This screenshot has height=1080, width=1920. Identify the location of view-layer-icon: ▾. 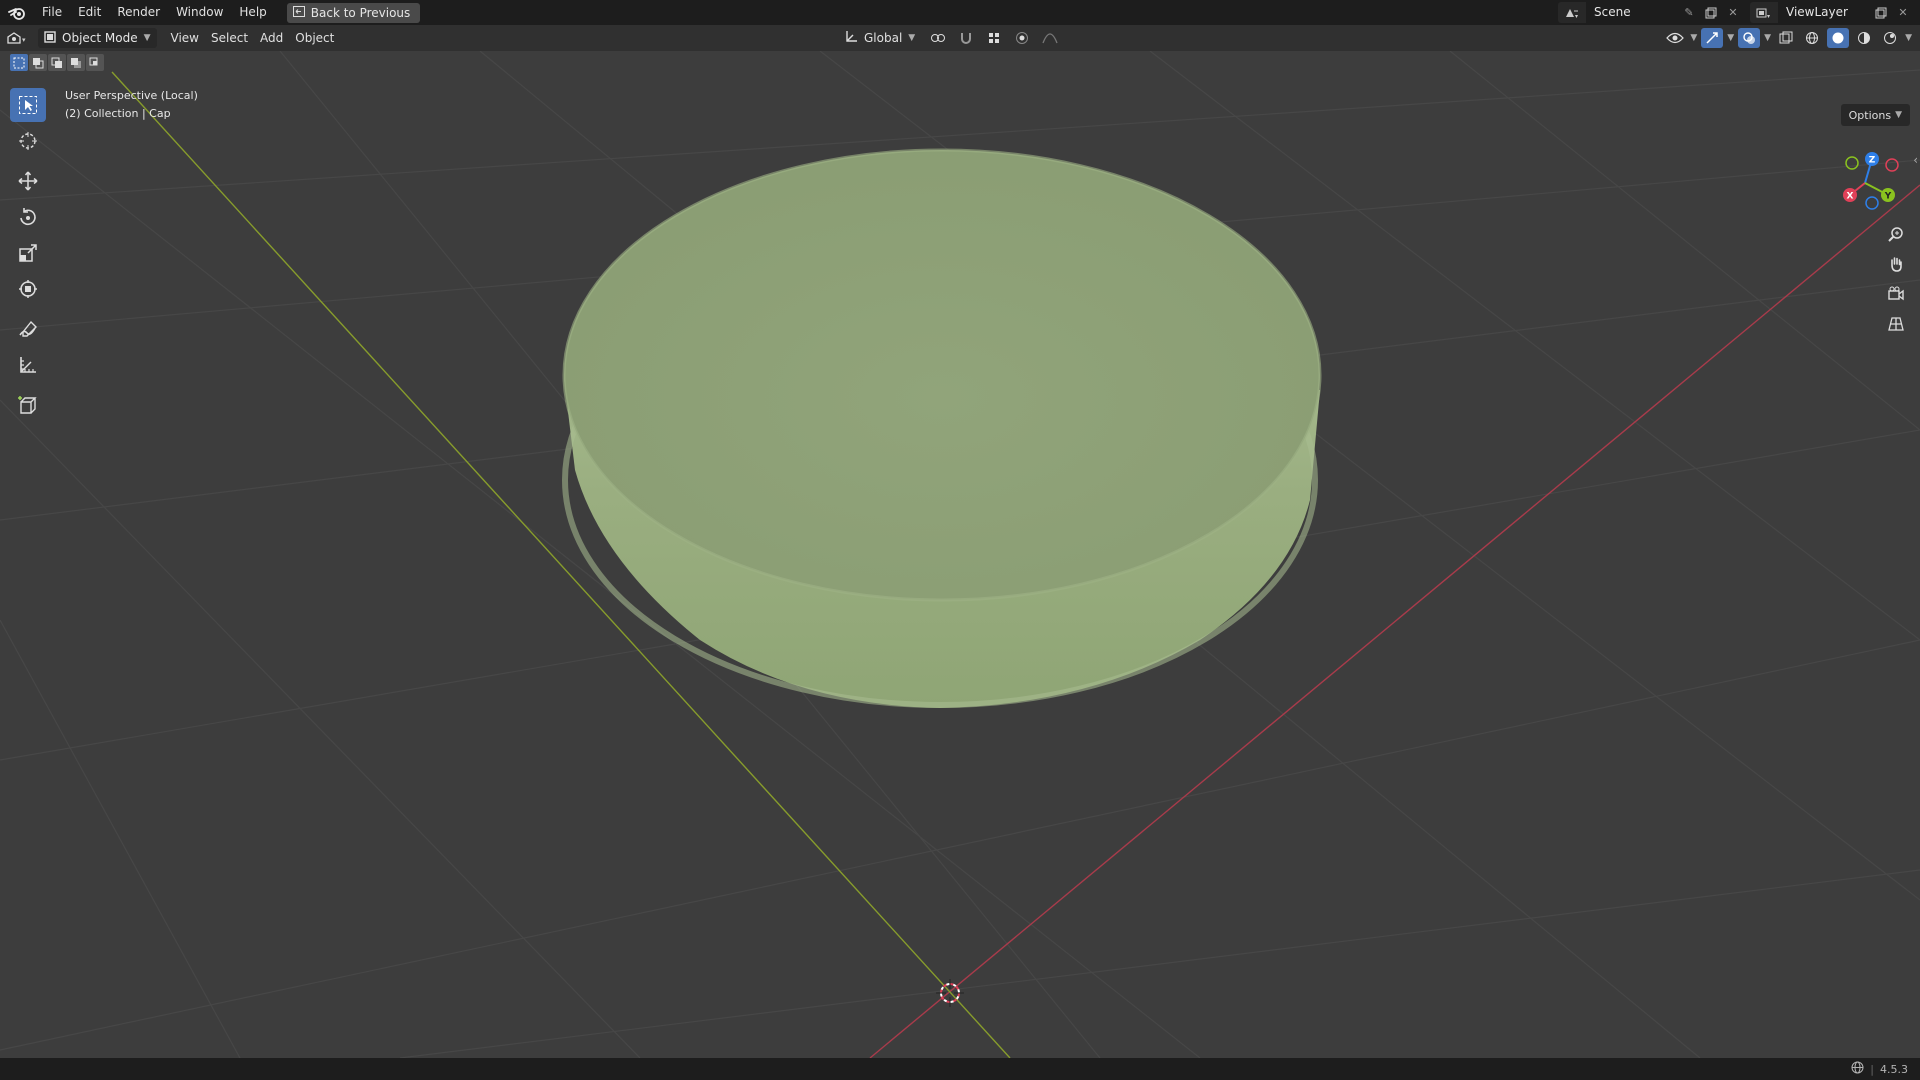
(1764, 12).